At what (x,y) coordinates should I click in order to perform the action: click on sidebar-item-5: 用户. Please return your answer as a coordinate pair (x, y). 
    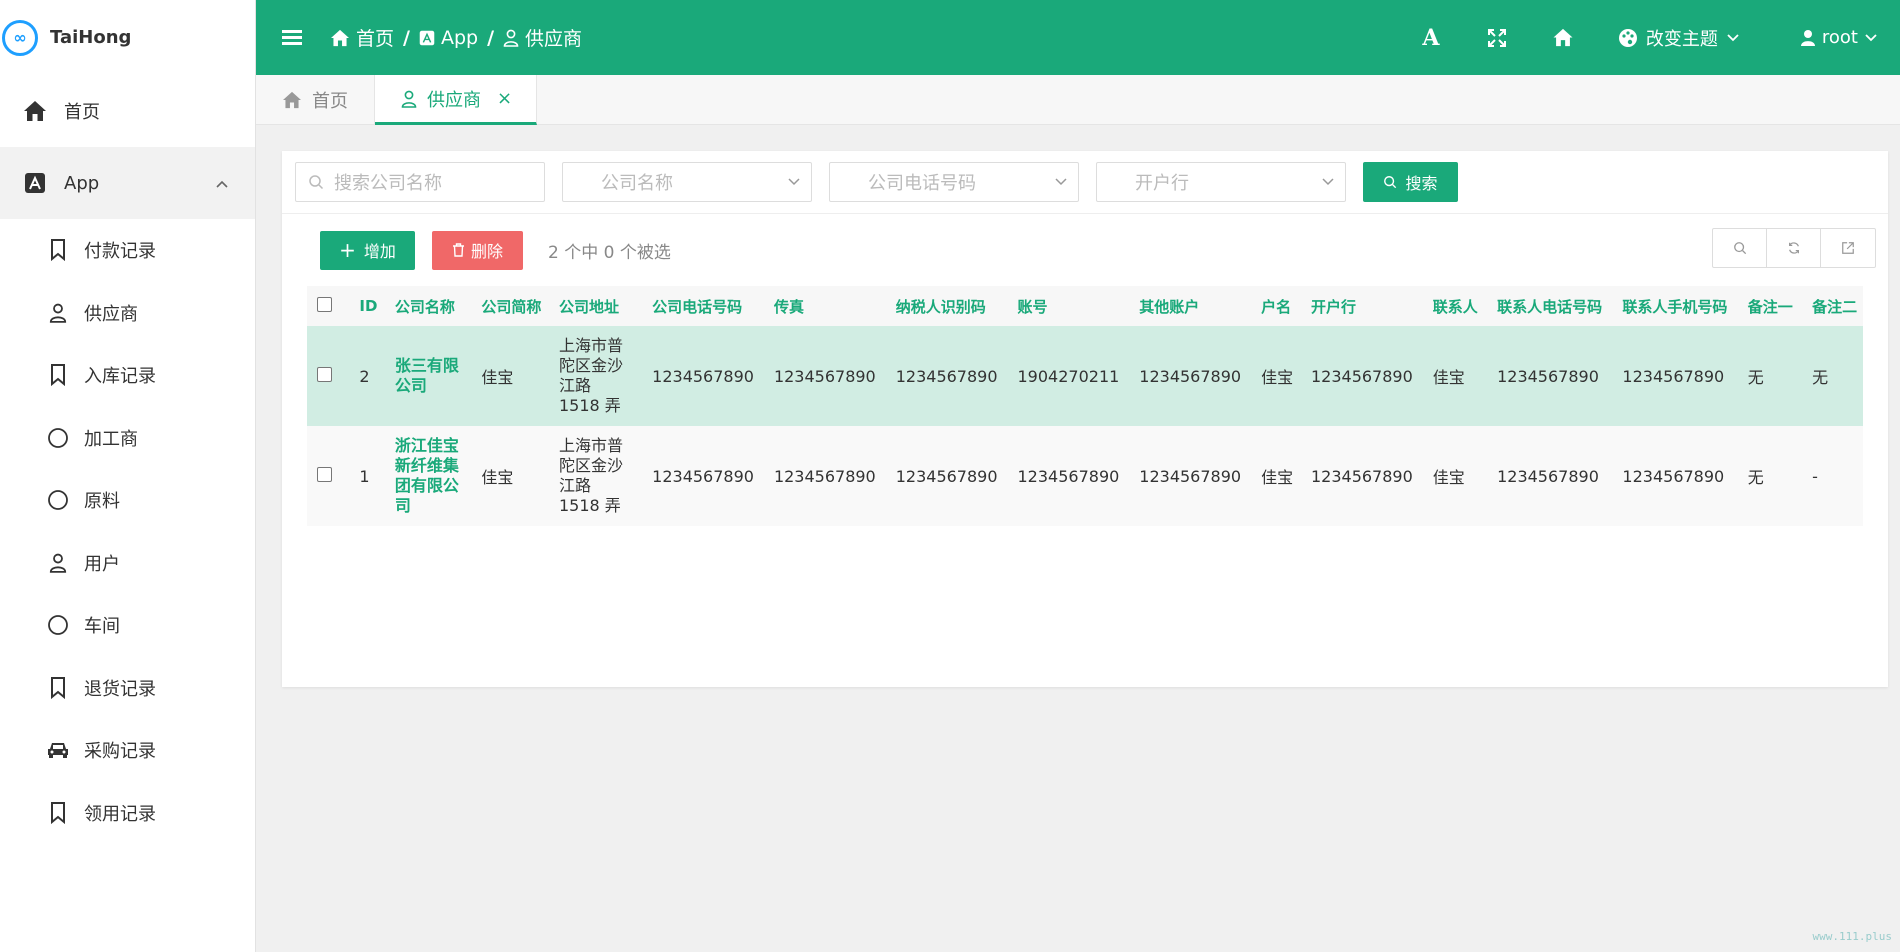
    Looking at the image, I should click on (127, 563).